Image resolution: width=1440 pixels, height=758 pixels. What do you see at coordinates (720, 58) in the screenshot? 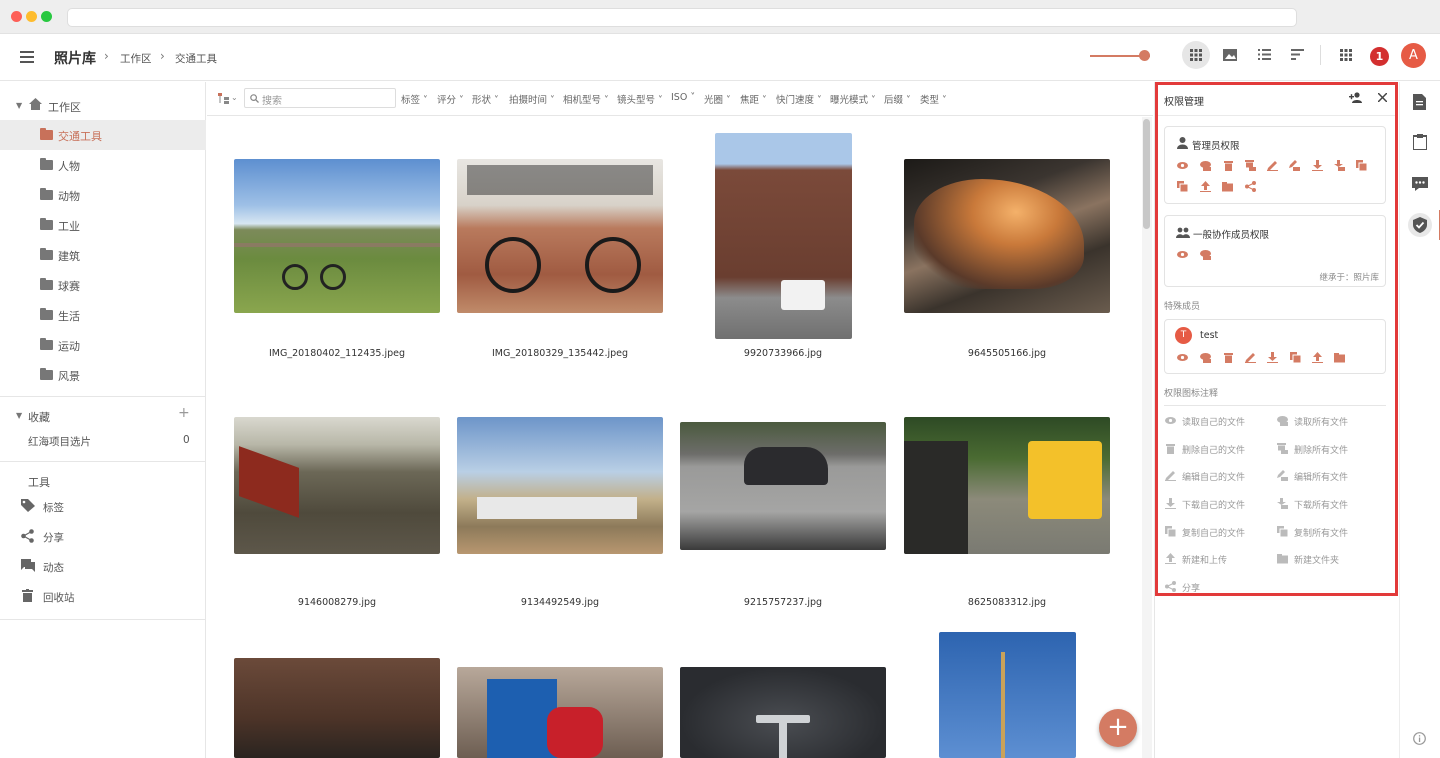
I see `app-header: 照片库 › 工作区 › 交通工具 1 A` at bounding box center [720, 58].